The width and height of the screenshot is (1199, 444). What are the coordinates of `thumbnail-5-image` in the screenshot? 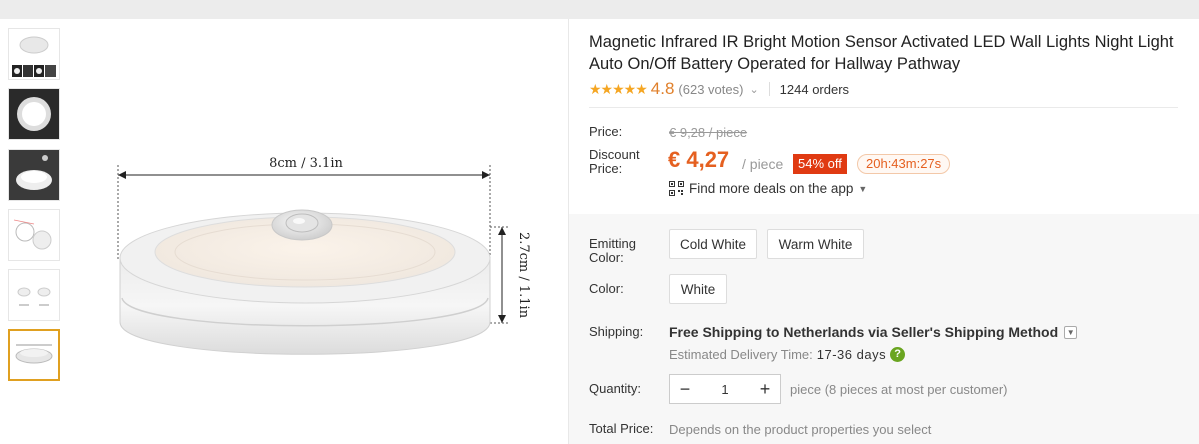 It's located at (34, 295).